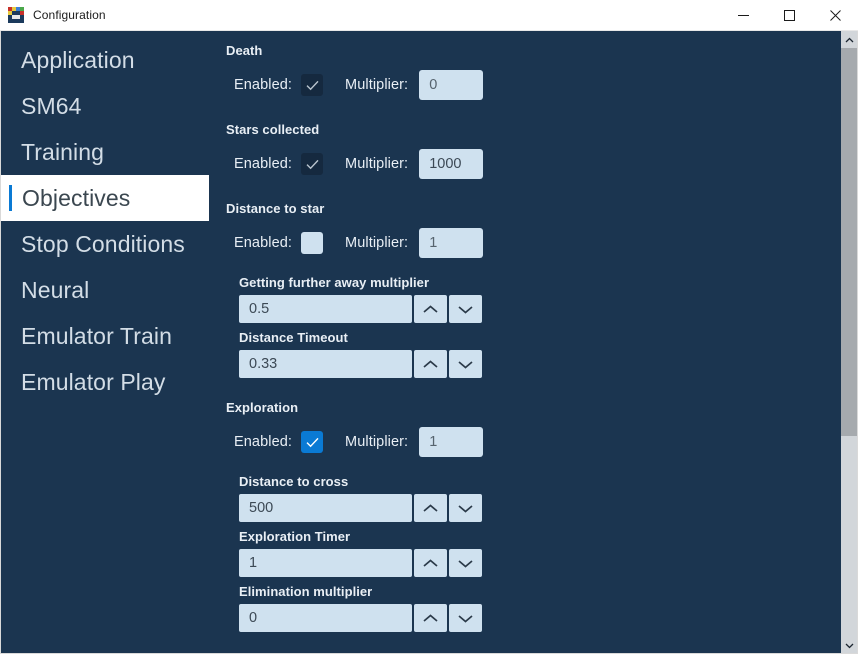 The width and height of the screenshot is (858, 654). I want to click on sidebar-item-training: Training, so click(104, 152).